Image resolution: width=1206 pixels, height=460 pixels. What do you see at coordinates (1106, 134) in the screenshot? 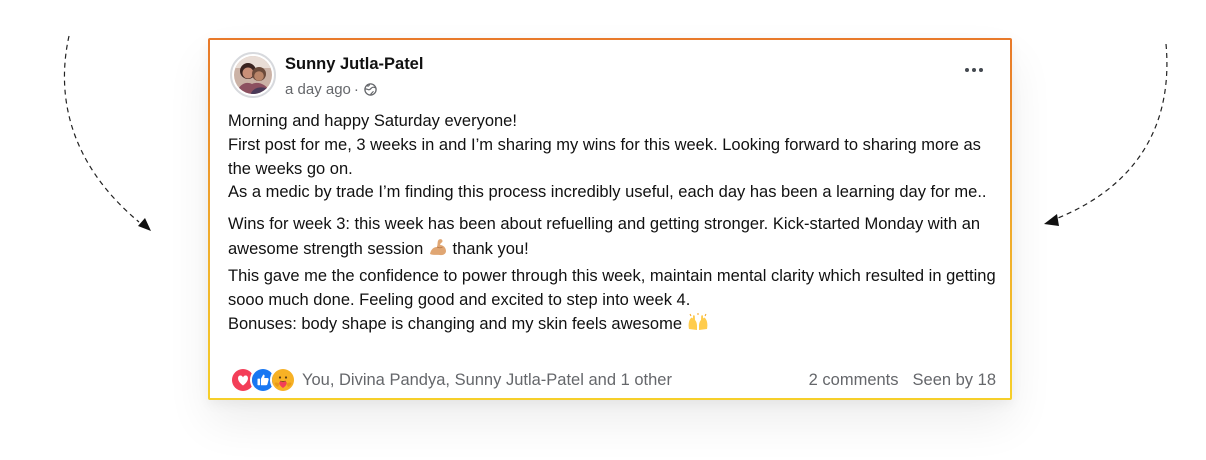
I see `right-dashed-arrow-icon` at bounding box center [1106, 134].